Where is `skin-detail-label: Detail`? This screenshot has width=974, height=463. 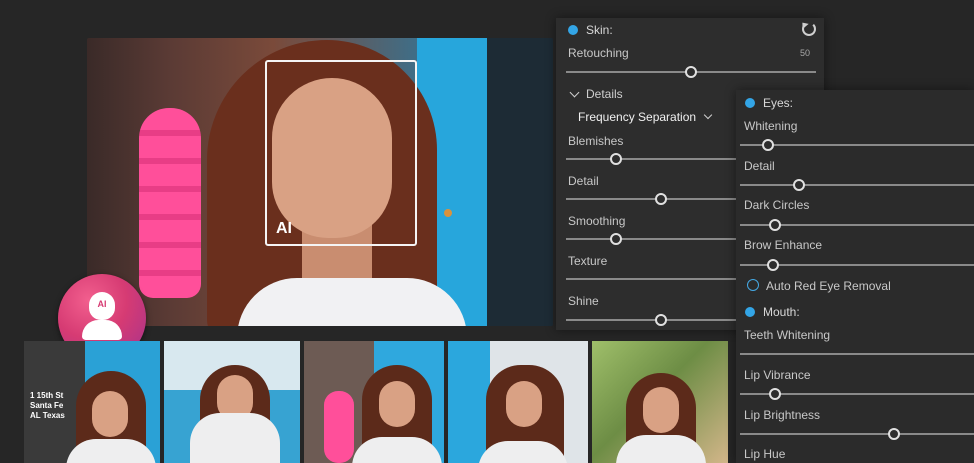 skin-detail-label: Detail is located at coordinates (583, 181).